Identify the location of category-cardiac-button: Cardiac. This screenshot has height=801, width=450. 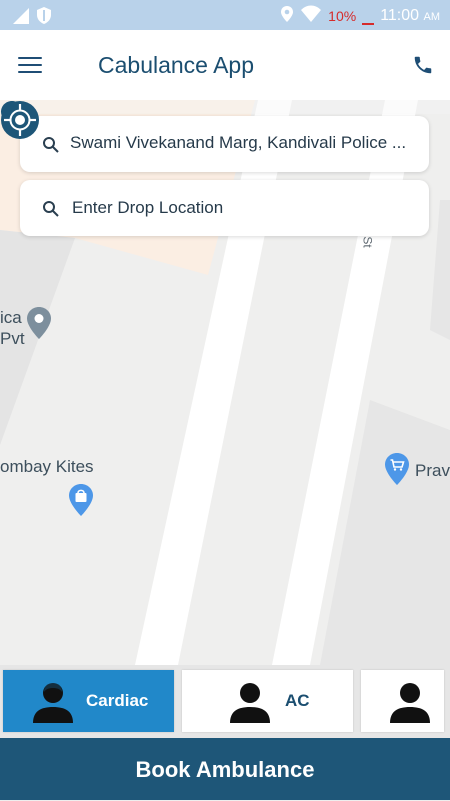
(88, 701).